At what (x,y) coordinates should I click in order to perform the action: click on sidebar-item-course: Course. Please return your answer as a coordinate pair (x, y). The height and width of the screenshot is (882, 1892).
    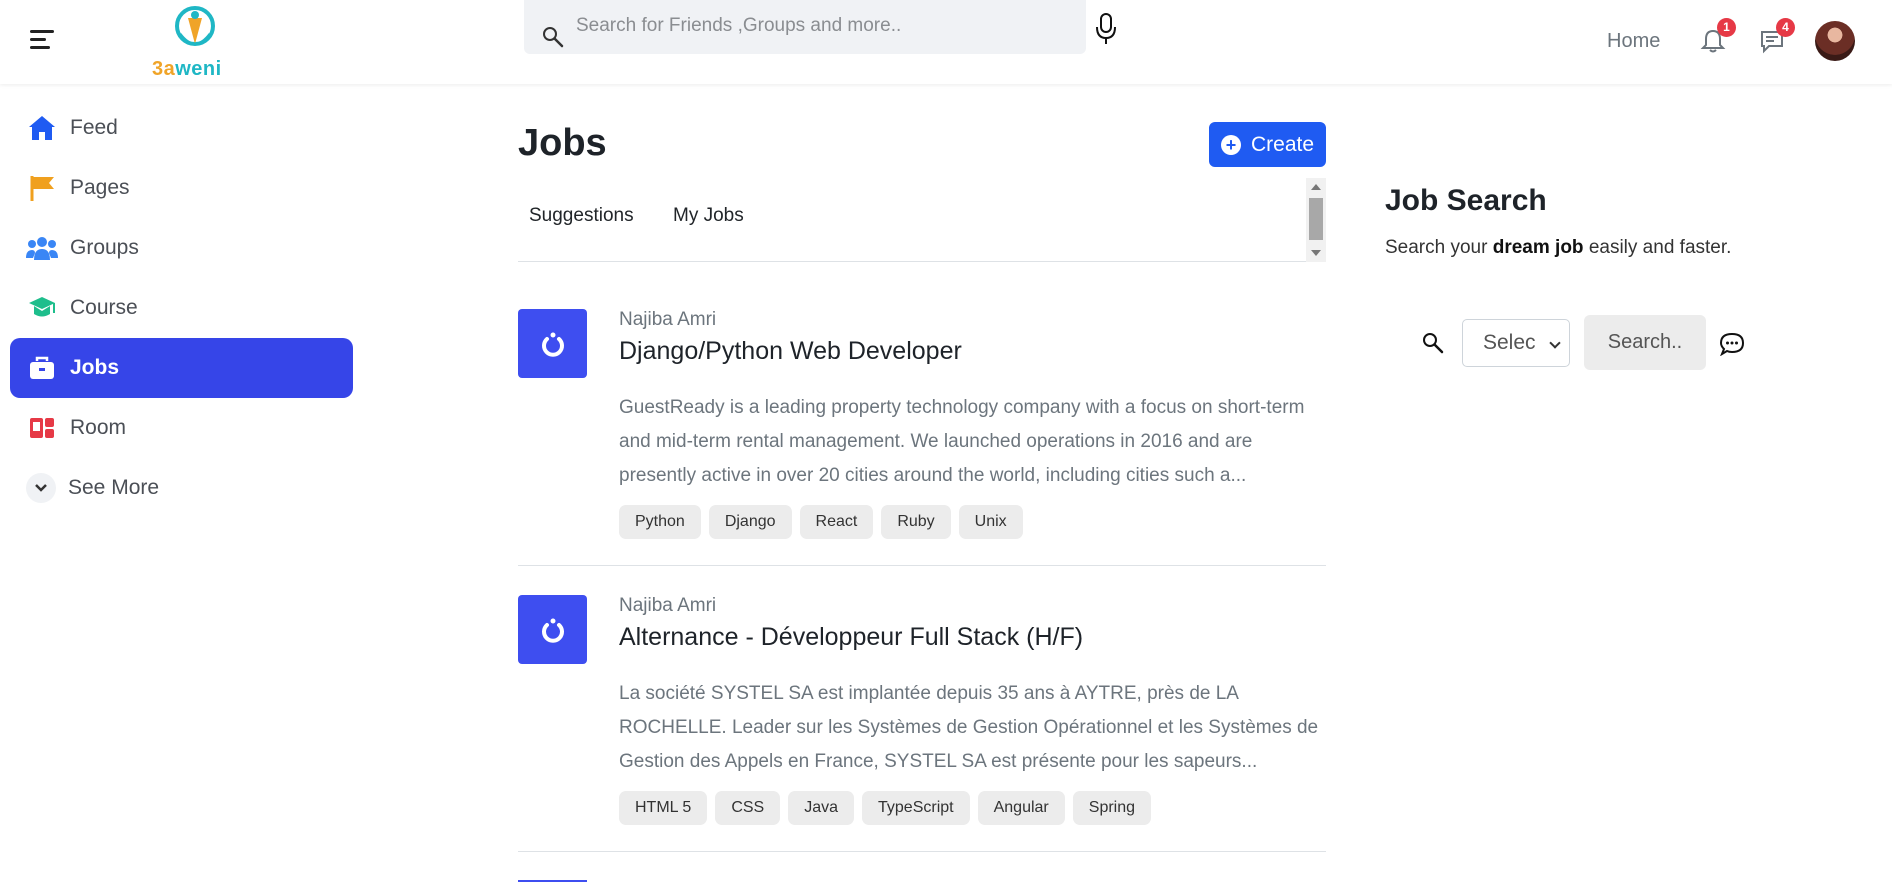
    Looking at the image, I should click on (181, 308).